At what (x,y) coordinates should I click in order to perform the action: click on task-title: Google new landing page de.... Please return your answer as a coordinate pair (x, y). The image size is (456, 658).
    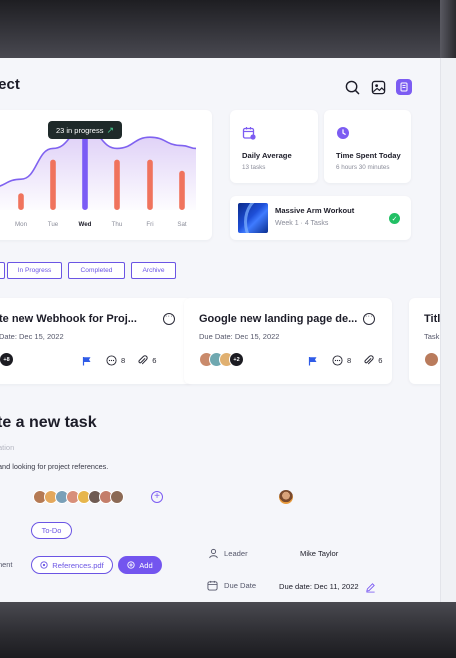
    Looking at the image, I should click on (278, 319).